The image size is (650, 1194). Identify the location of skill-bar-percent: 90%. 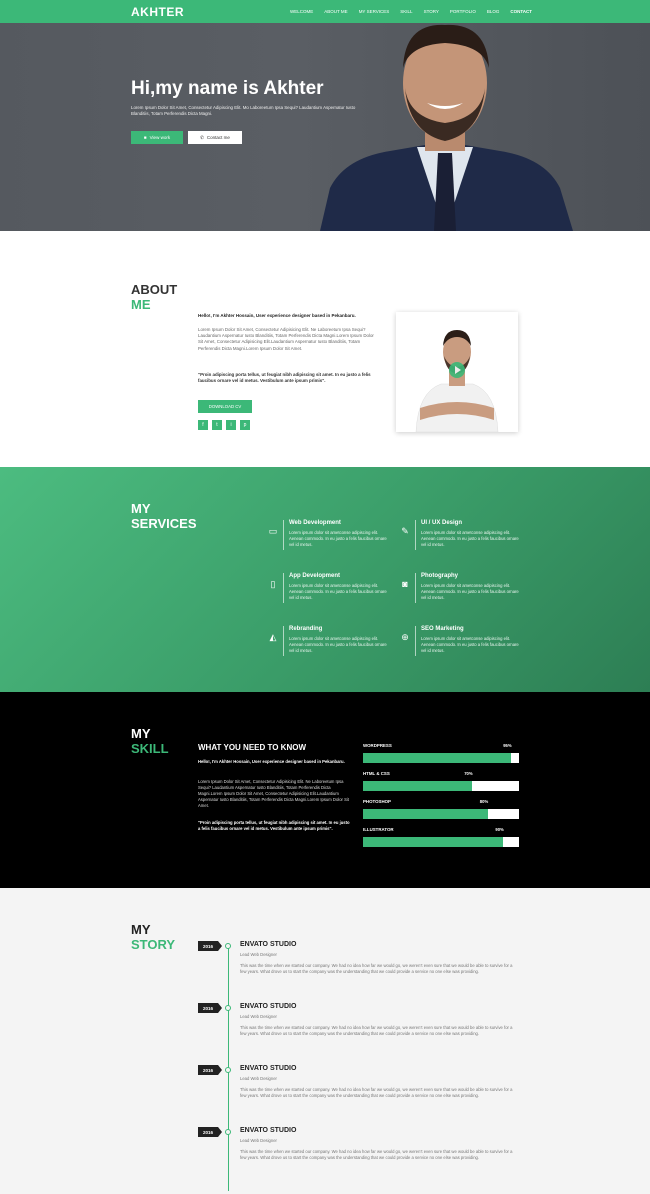
(499, 829).